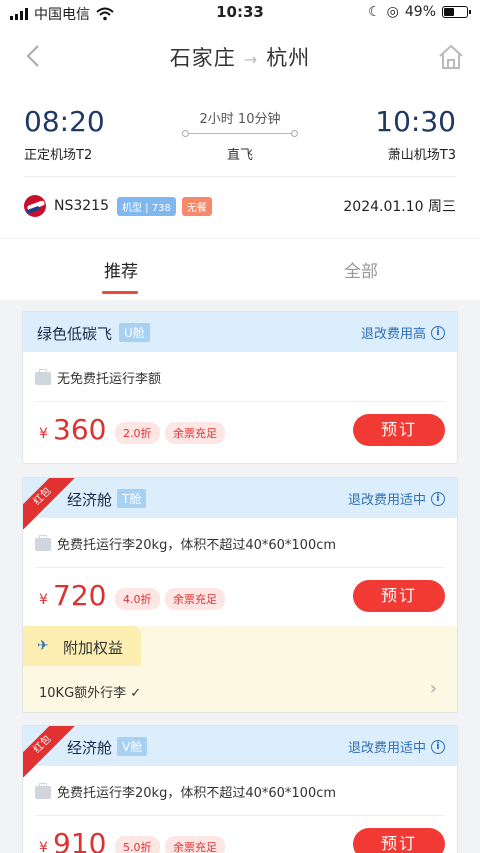 The image size is (480, 853). What do you see at coordinates (93, 648) in the screenshot?
I see `extra-benefits-title: 附加权益` at bounding box center [93, 648].